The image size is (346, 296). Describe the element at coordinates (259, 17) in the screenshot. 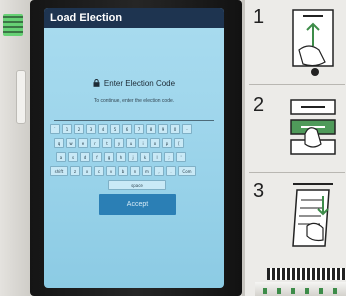

I see `step-1-number: 1` at that location.